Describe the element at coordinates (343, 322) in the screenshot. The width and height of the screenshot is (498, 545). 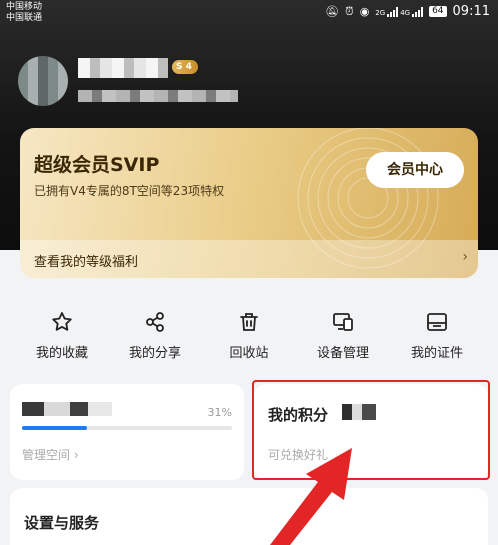
I see `devices-icon` at that location.